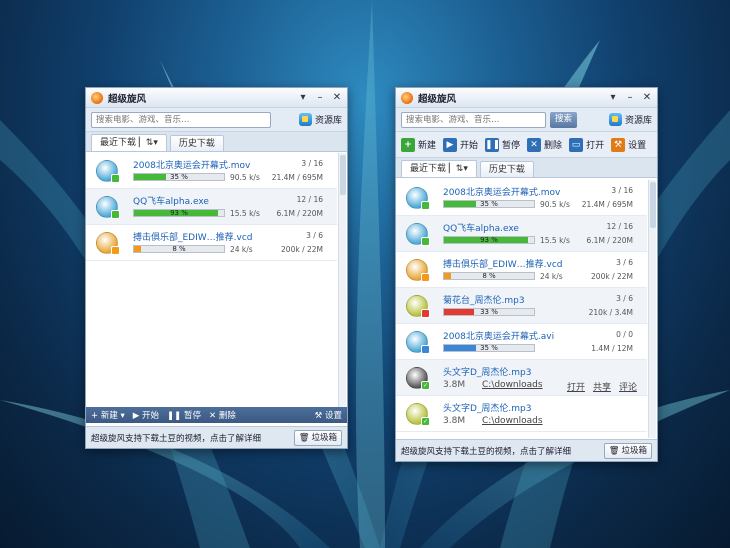 This screenshot has height=548, width=730. Describe the element at coordinates (609, 240) in the screenshot. I see `file-size: 6.1M / 220M` at that location.